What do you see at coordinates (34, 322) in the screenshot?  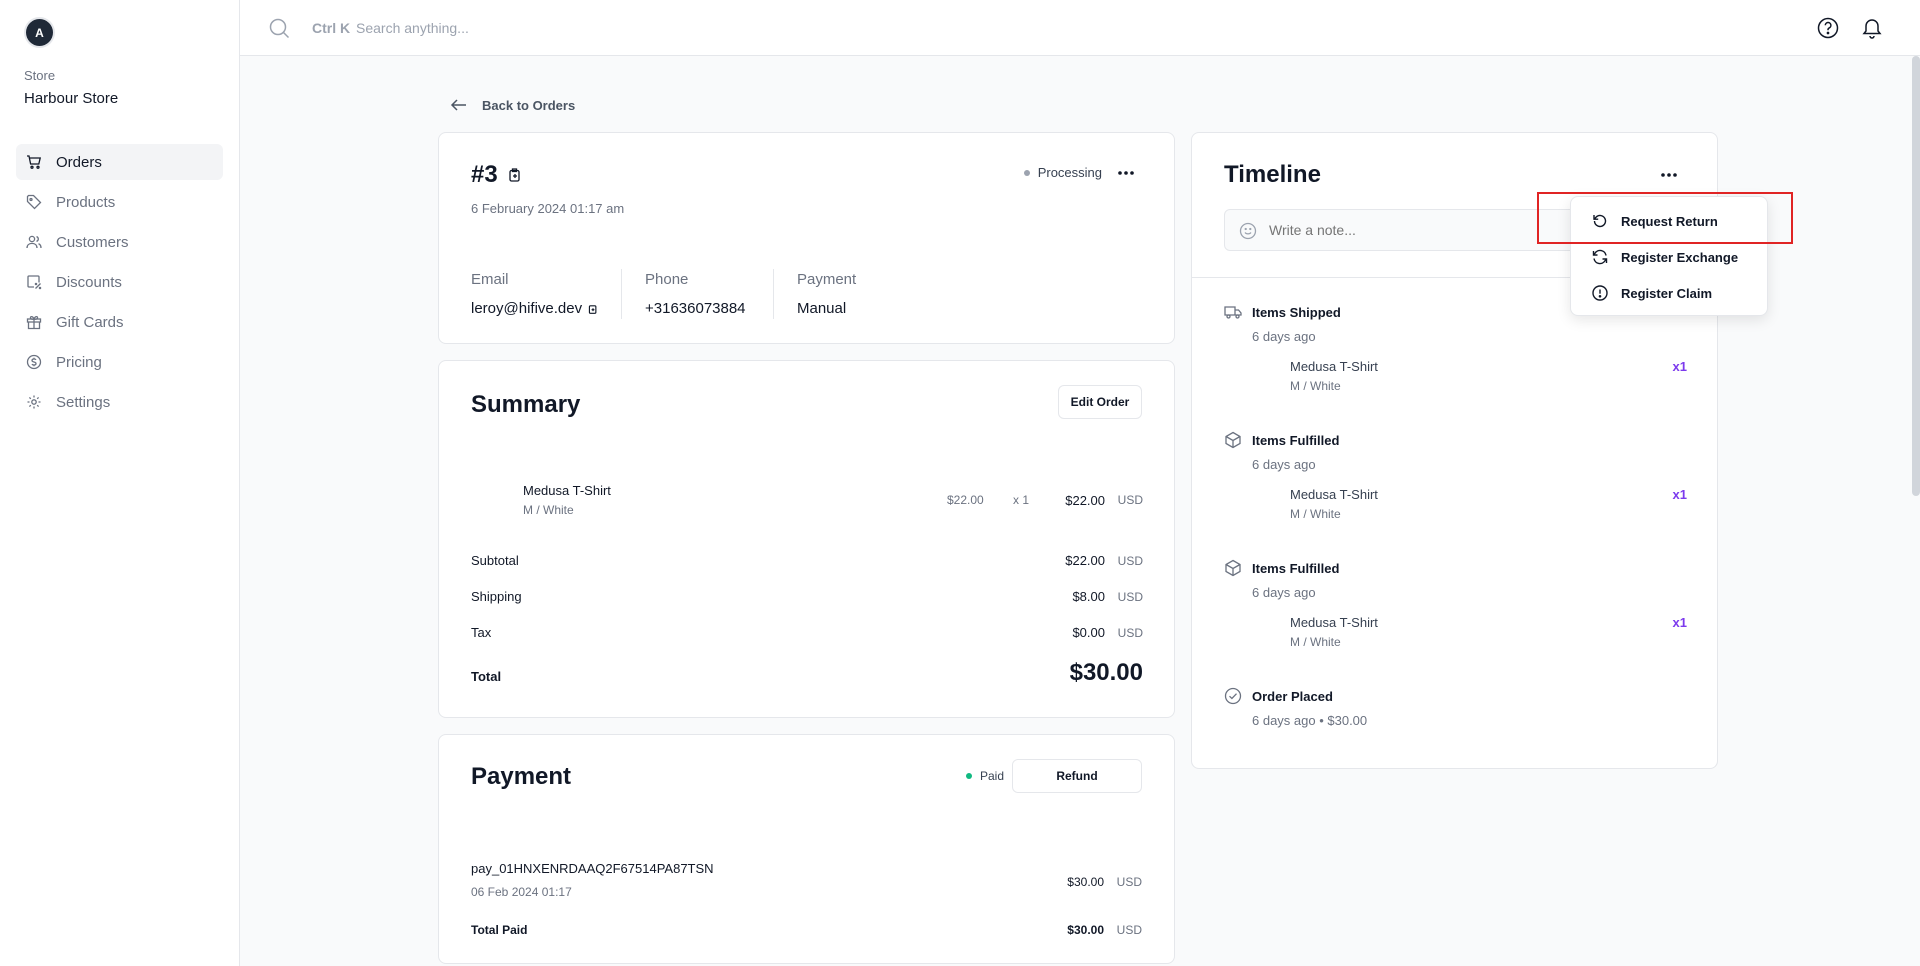 I see `gift-icon` at bounding box center [34, 322].